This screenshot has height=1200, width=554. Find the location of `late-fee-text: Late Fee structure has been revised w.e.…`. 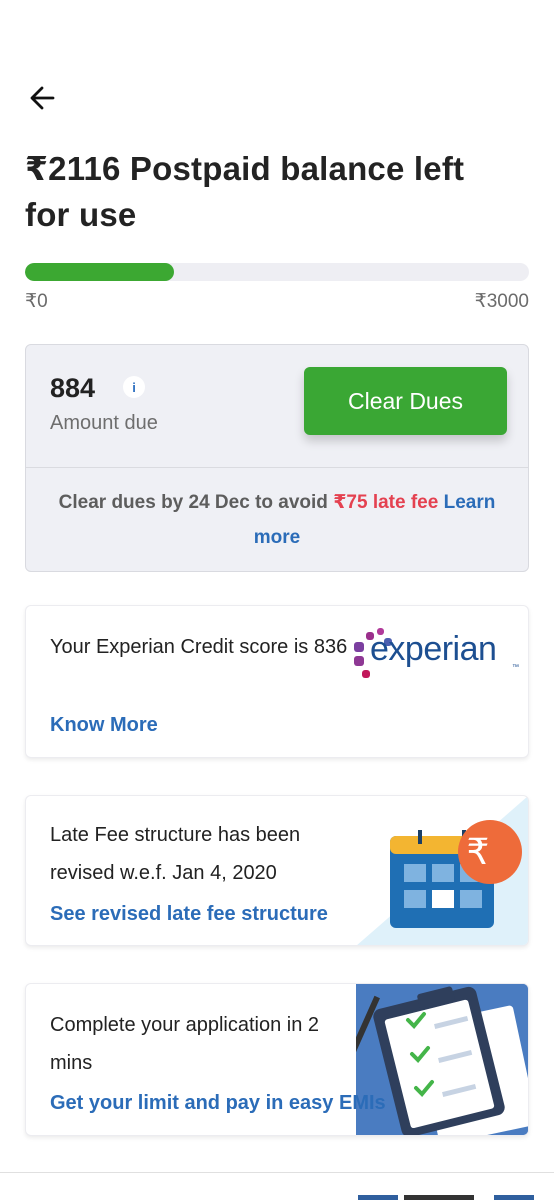

late-fee-text: Late Fee structure has been revised w.e.… is located at coordinates (175, 854).